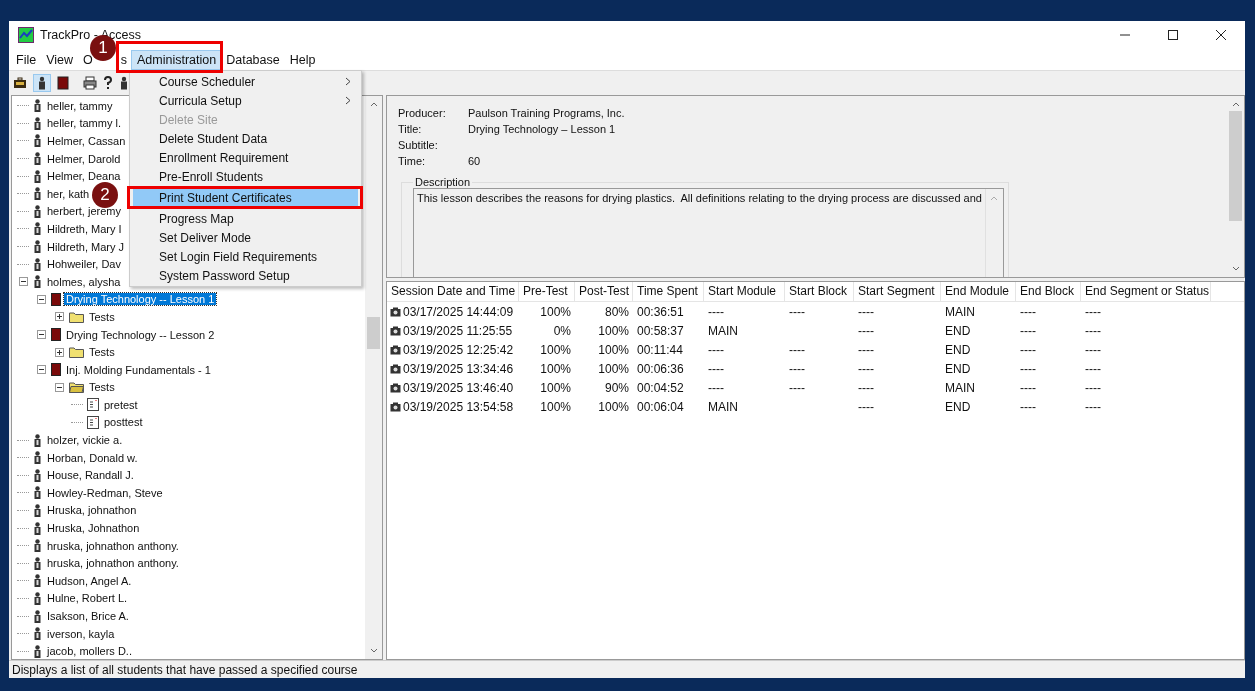 Image resolution: width=1255 pixels, height=691 pixels. What do you see at coordinates (140, 299) in the screenshot?
I see `tree-item: Drying Technology -- Lesson 1` at bounding box center [140, 299].